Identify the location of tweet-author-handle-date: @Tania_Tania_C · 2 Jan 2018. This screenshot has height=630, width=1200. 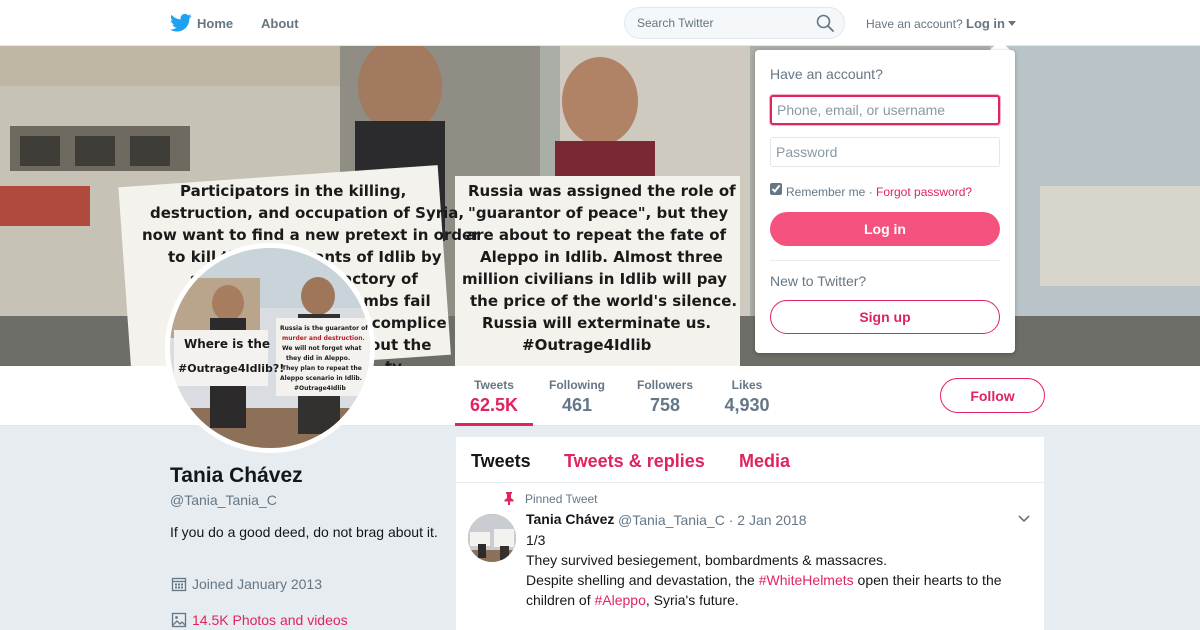
(712, 520).